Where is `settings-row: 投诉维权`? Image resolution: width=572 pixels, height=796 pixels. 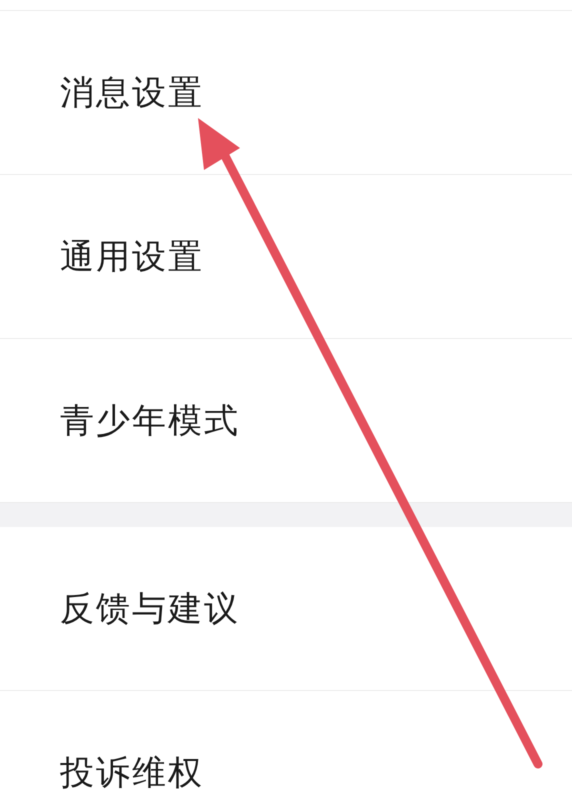 settings-row: 投诉维权 is located at coordinates (286, 743).